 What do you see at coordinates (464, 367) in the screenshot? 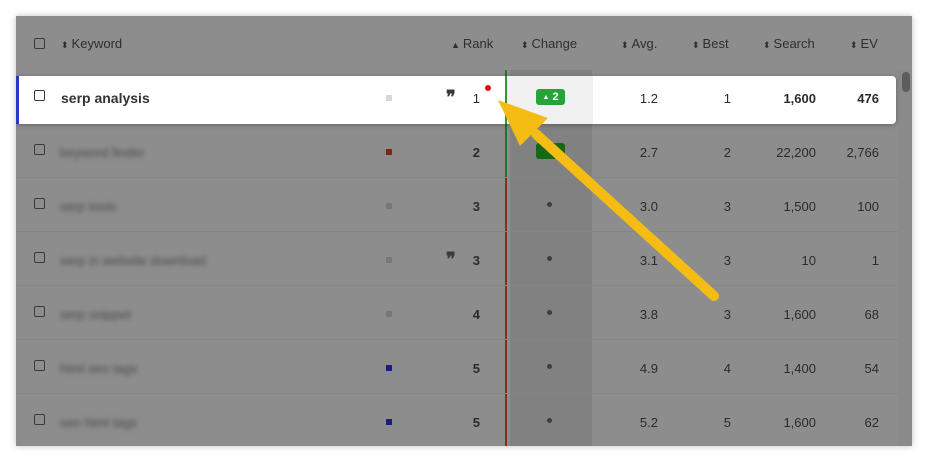
I see `table-row: html seo tags 5 4.9 4 1,400 54` at bounding box center [464, 367].